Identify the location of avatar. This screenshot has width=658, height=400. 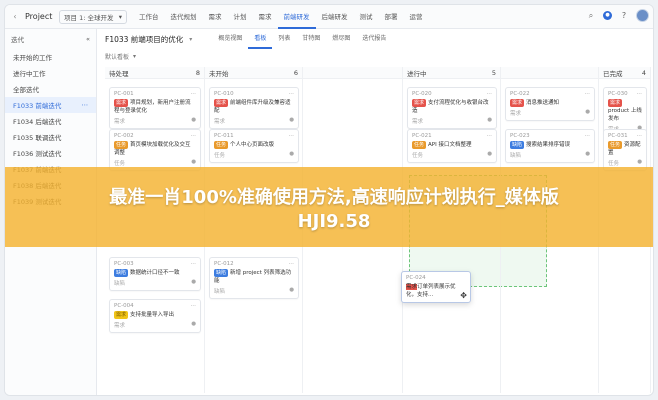
(642, 15).